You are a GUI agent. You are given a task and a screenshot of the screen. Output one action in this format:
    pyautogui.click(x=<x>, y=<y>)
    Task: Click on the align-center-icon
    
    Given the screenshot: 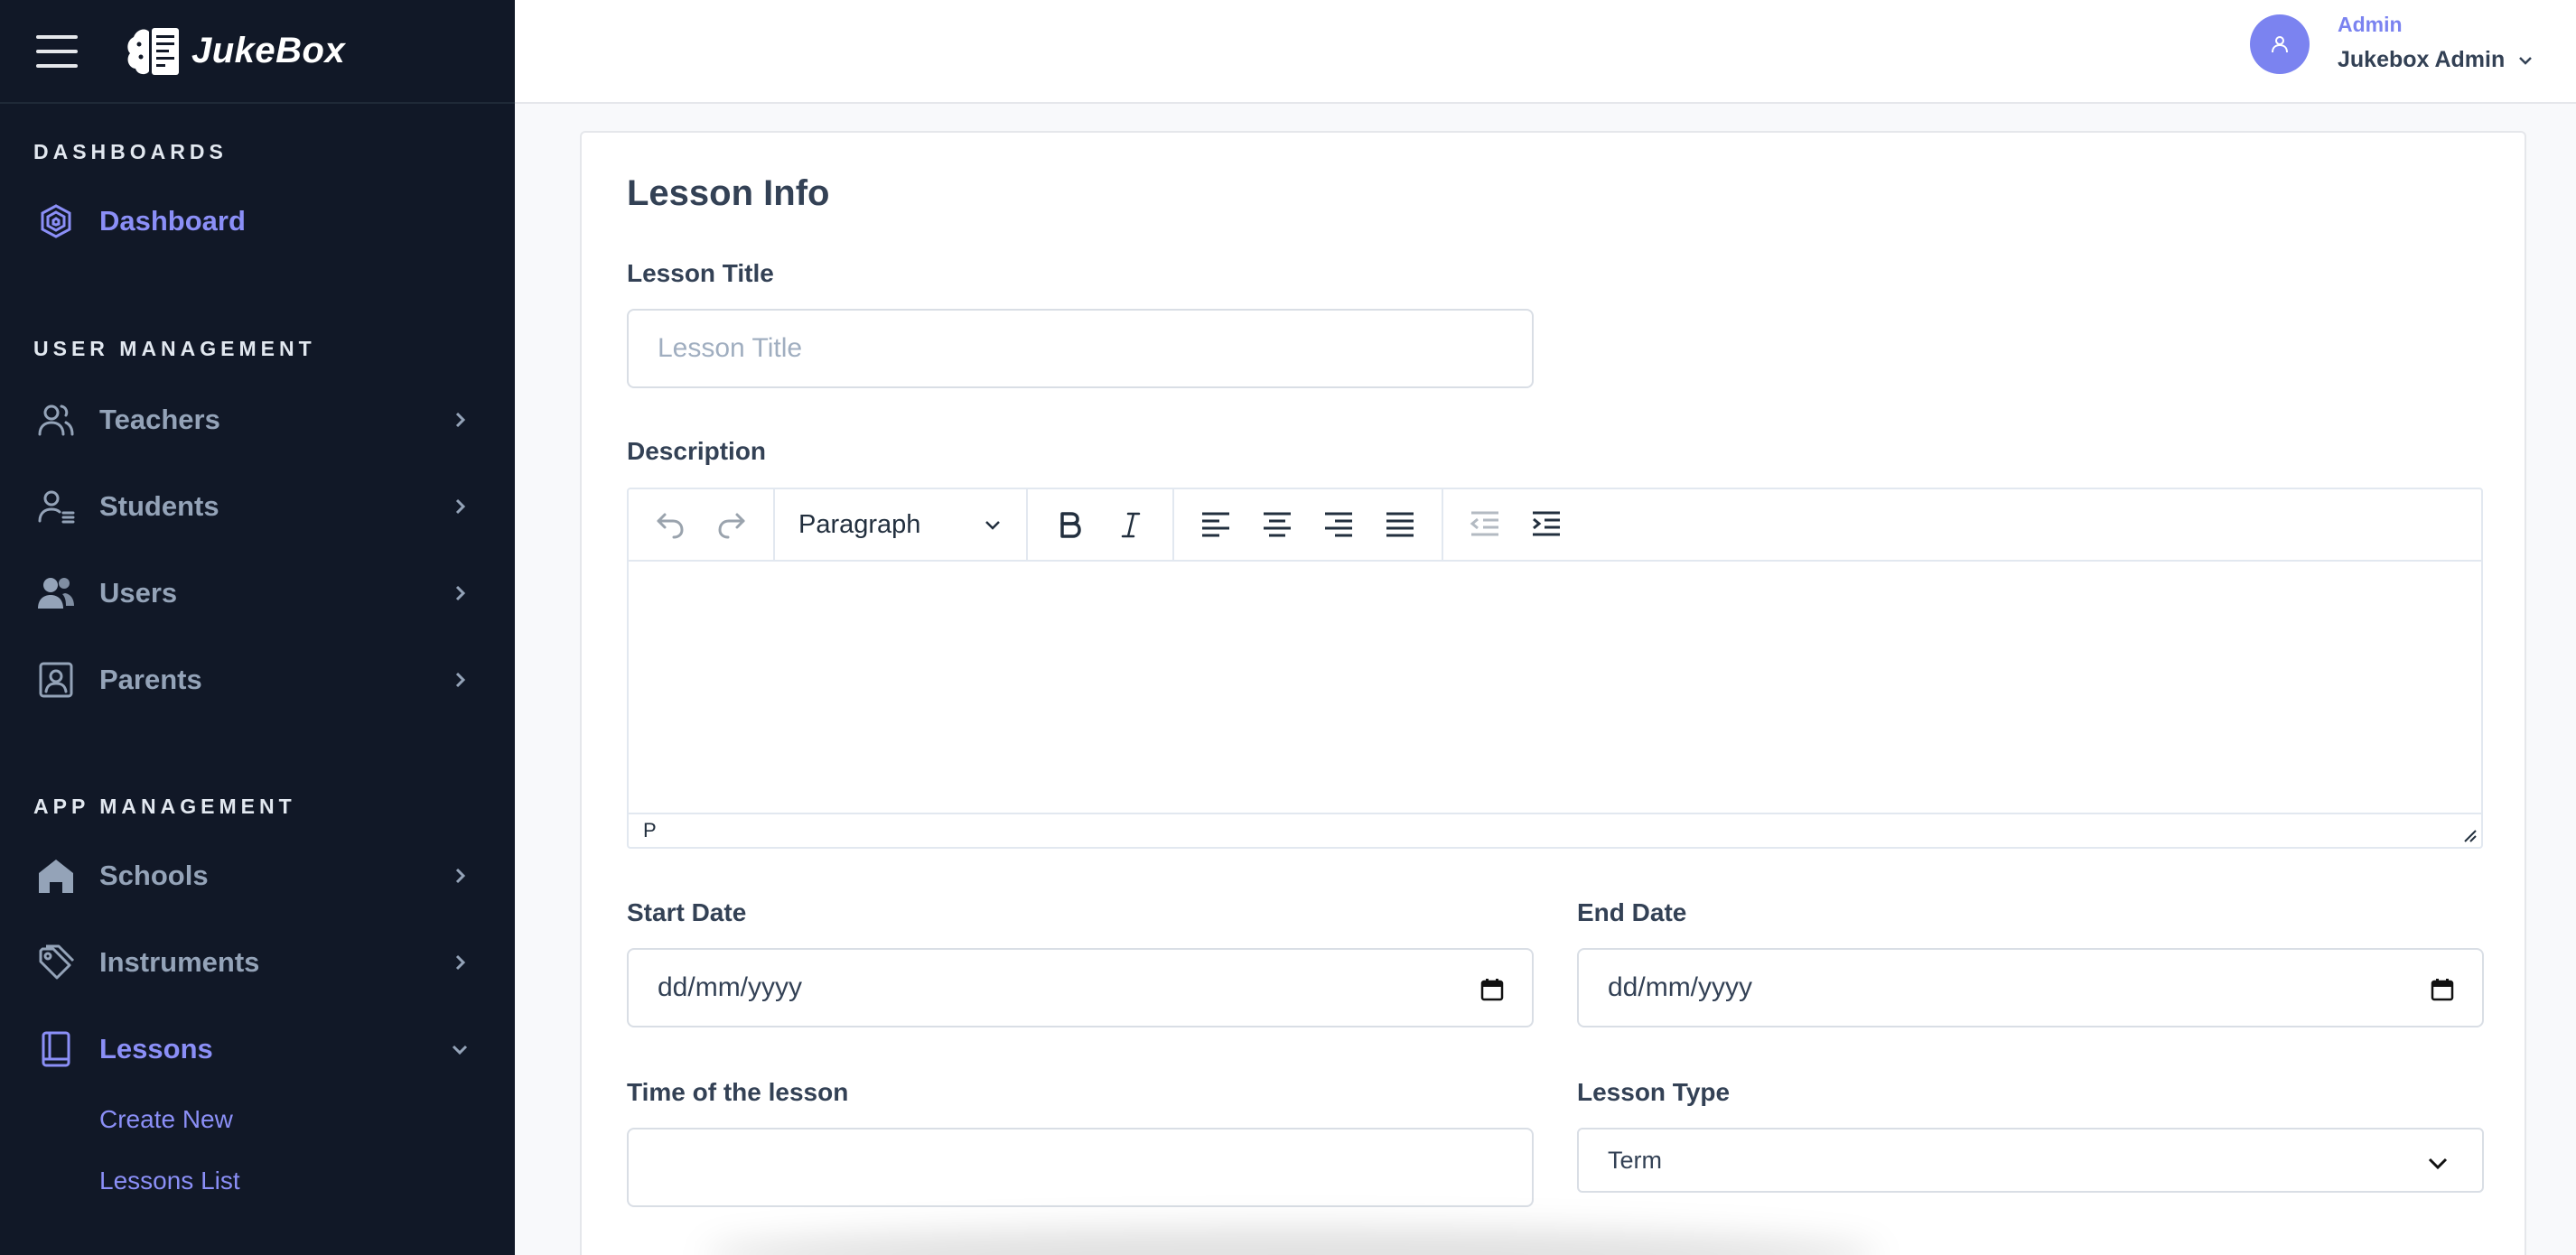 What is the action you would take?
    pyautogui.click(x=1277, y=524)
    